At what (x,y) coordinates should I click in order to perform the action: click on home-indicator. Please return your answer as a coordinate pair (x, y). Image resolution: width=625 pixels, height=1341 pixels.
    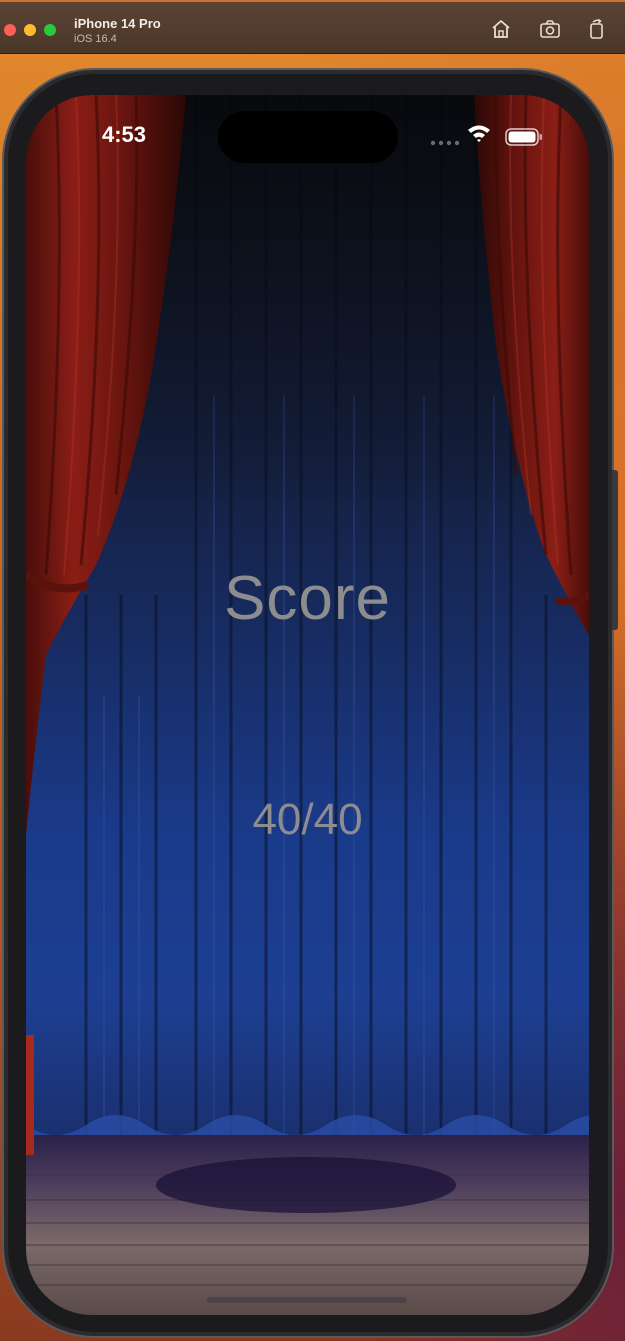
    Looking at the image, I should click on (307, 1300).